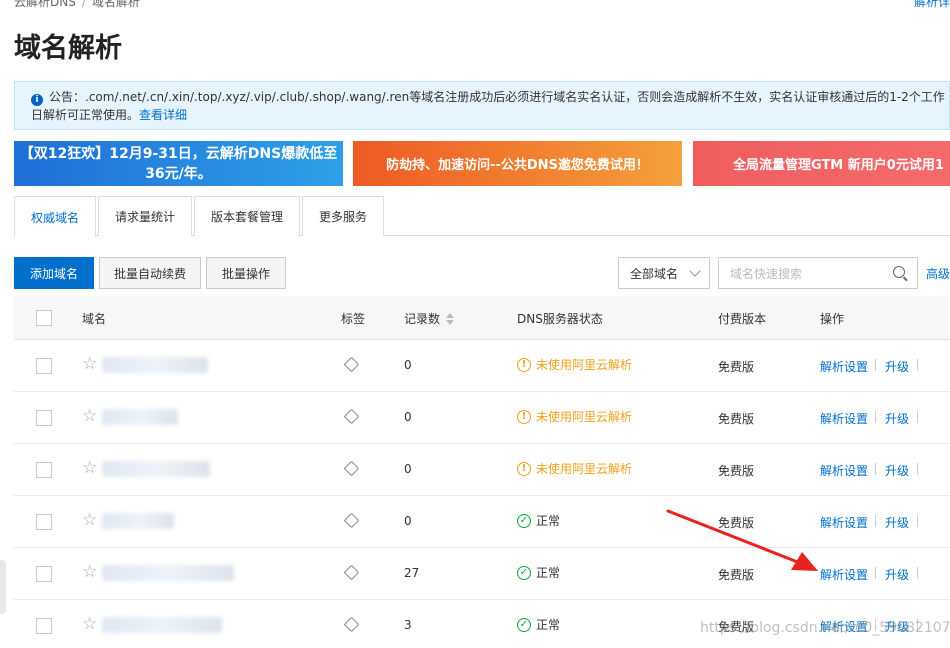 The image size is (950, 648). What do you see at coordinates (450, 319) in the screenshot?
I see `sort-icon` at bounding box center [450, 319].